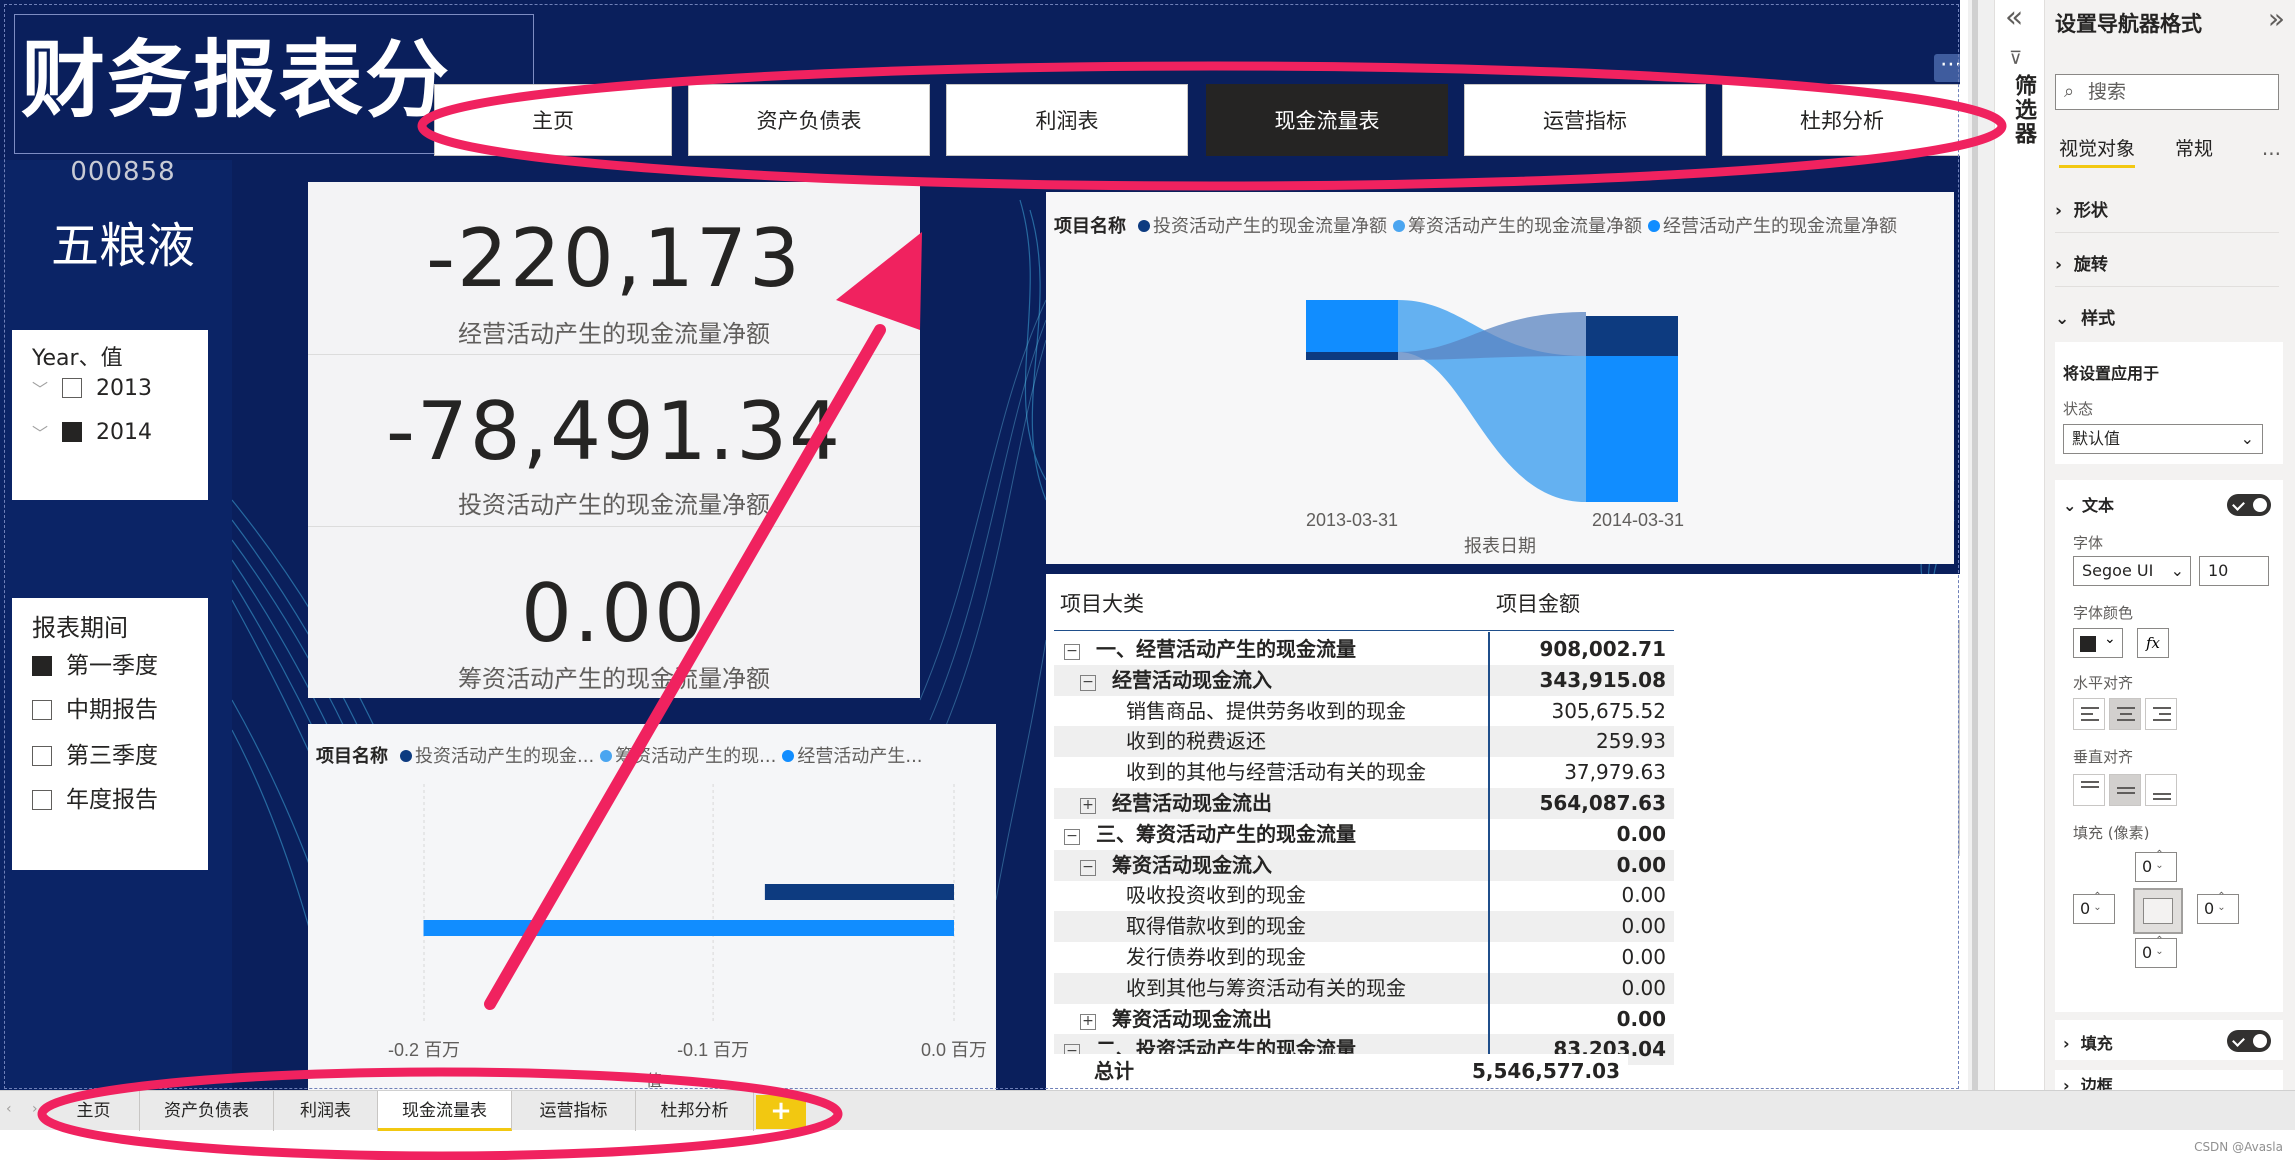 The width and height of the screenshot is (2295, 1160). Describe the element at coordinates (207, 1111) in the screenshot. I see `page-tab-balance-sheet: 资产负债表` at that location.